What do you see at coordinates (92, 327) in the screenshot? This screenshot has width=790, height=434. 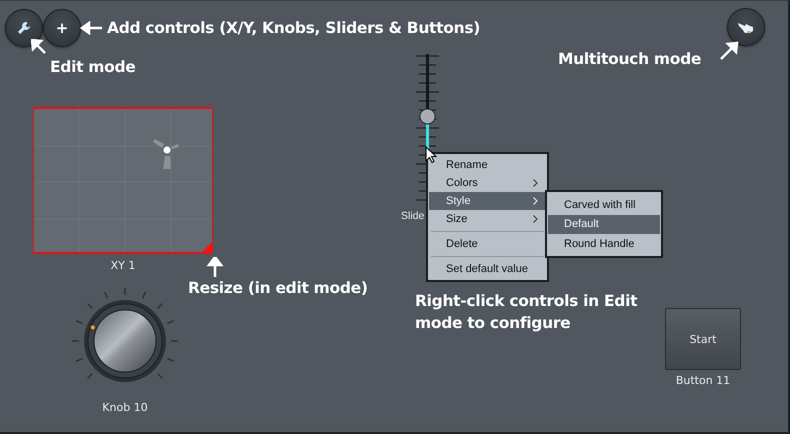 I see `knob-indicator` at bounding box center [92, 327].